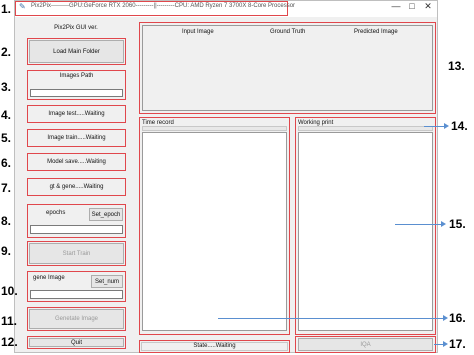  Describe the element at coordinates (457, 224) in the screenshot. I see `annotation-15: 15.` at that location.